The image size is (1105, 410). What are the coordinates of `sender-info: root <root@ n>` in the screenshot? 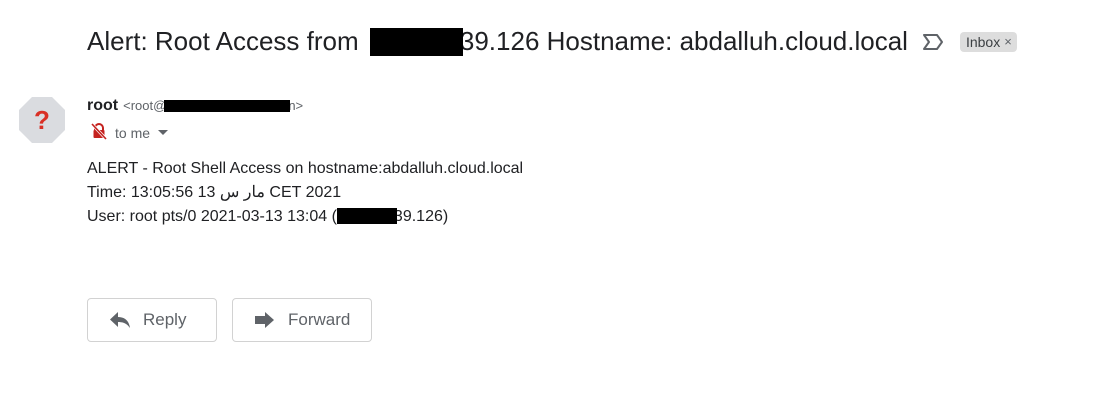 It's located at (195, 106).